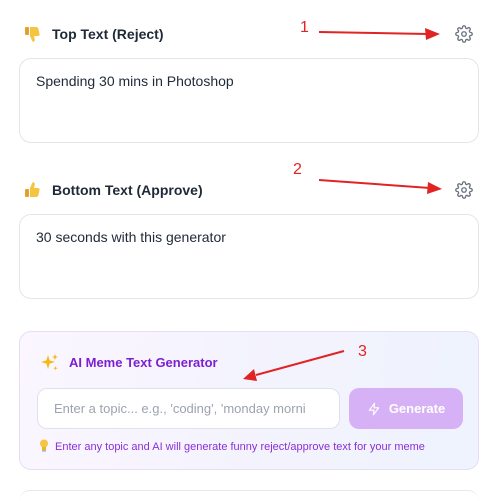 Image resolution: width=501 pixels, height=501 pixels. What do you see at coordinates (32, 190) in the screenshot?
I see `thumbs-up-icon` at bounding box center [32, 190].